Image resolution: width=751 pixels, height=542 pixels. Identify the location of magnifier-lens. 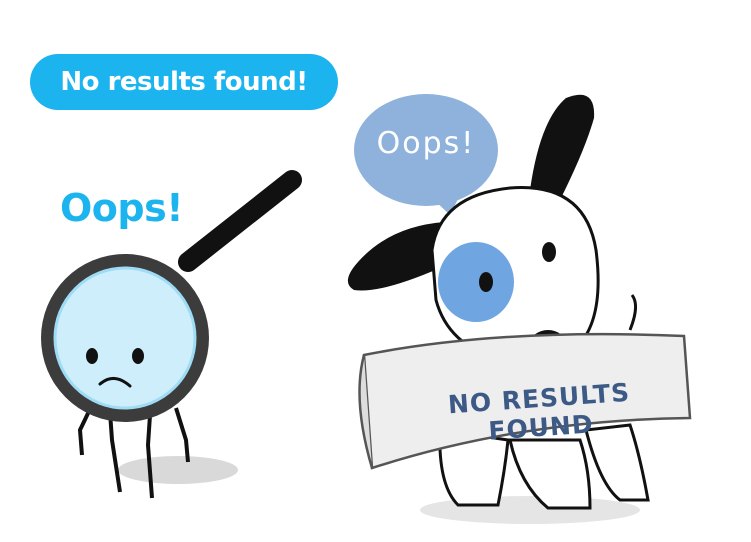
(125, 338).